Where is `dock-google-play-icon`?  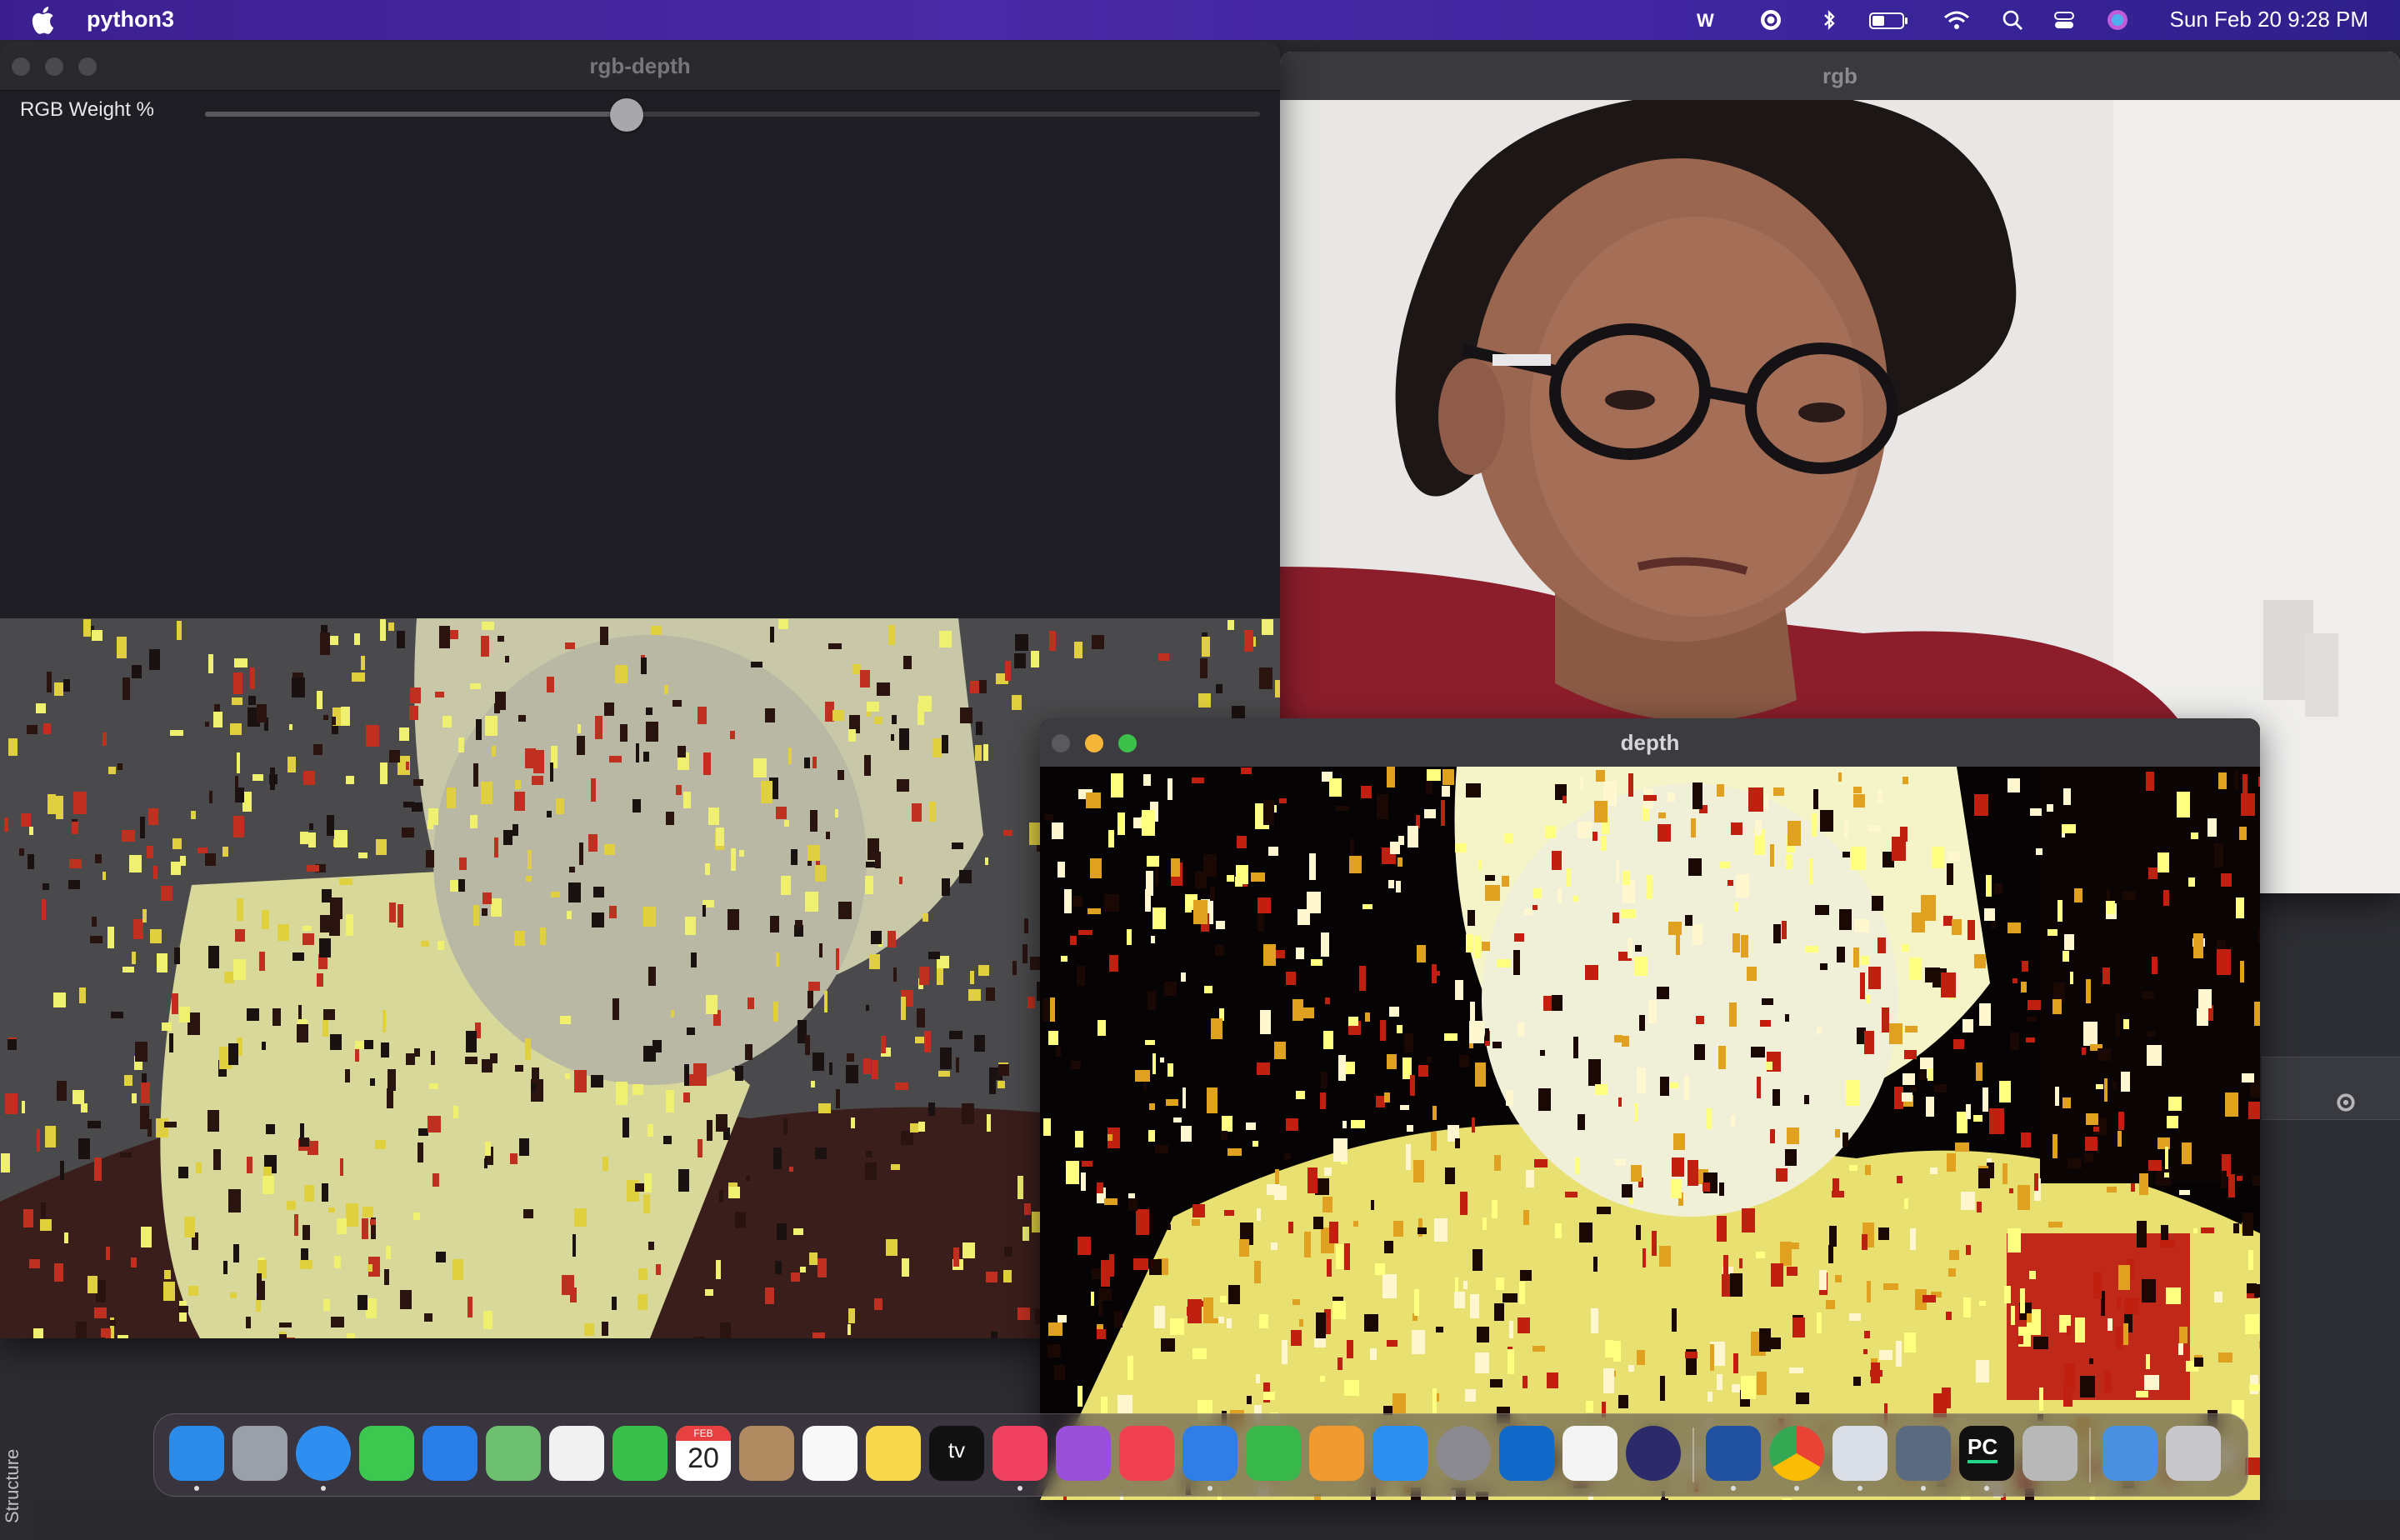 dock-google-play-icon is located at coordinates (1590, 1453).